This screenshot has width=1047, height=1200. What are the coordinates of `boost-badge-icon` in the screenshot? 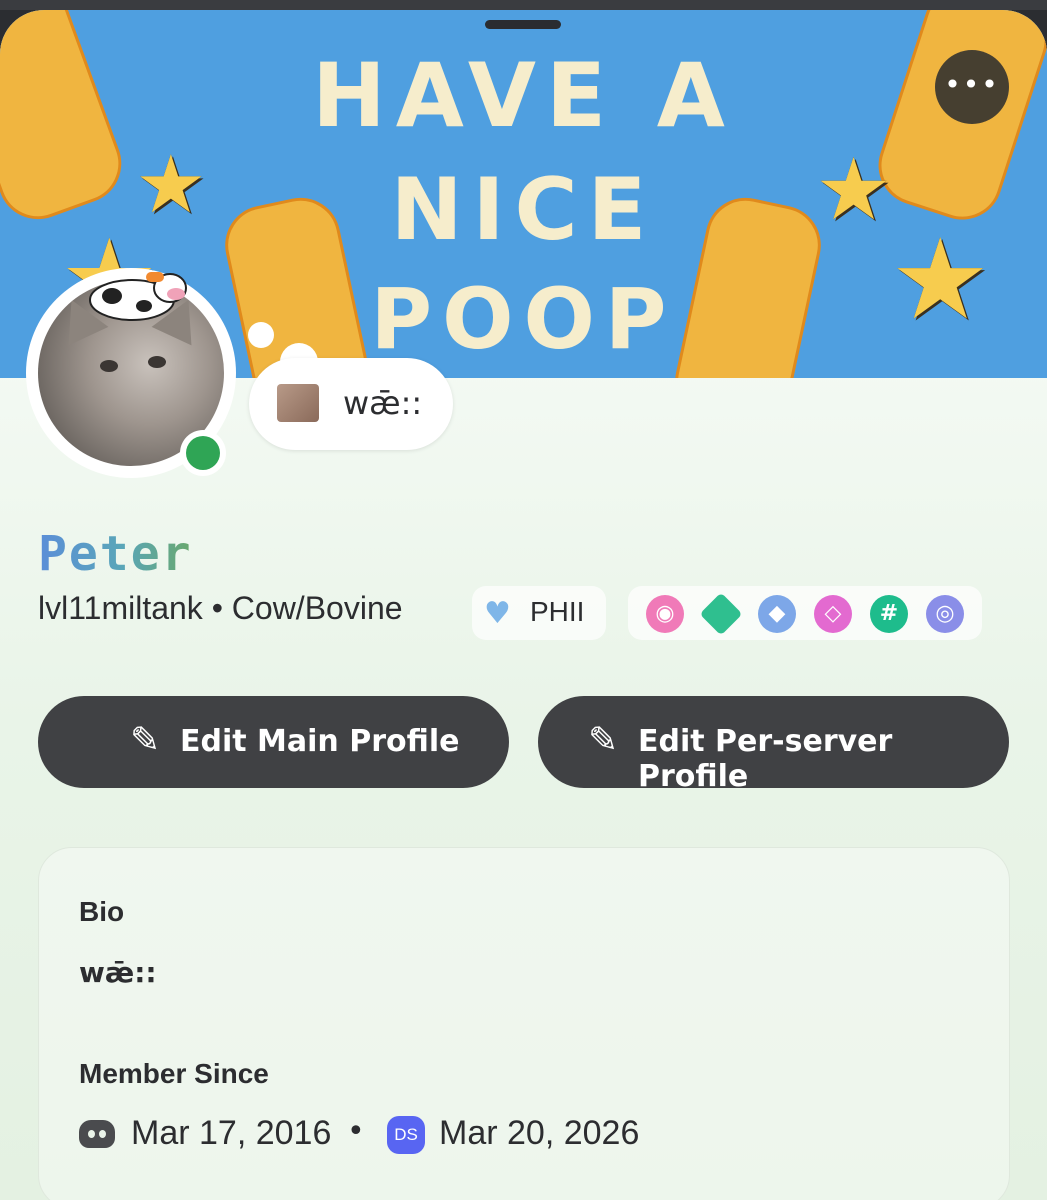 It's located at (721, 614).